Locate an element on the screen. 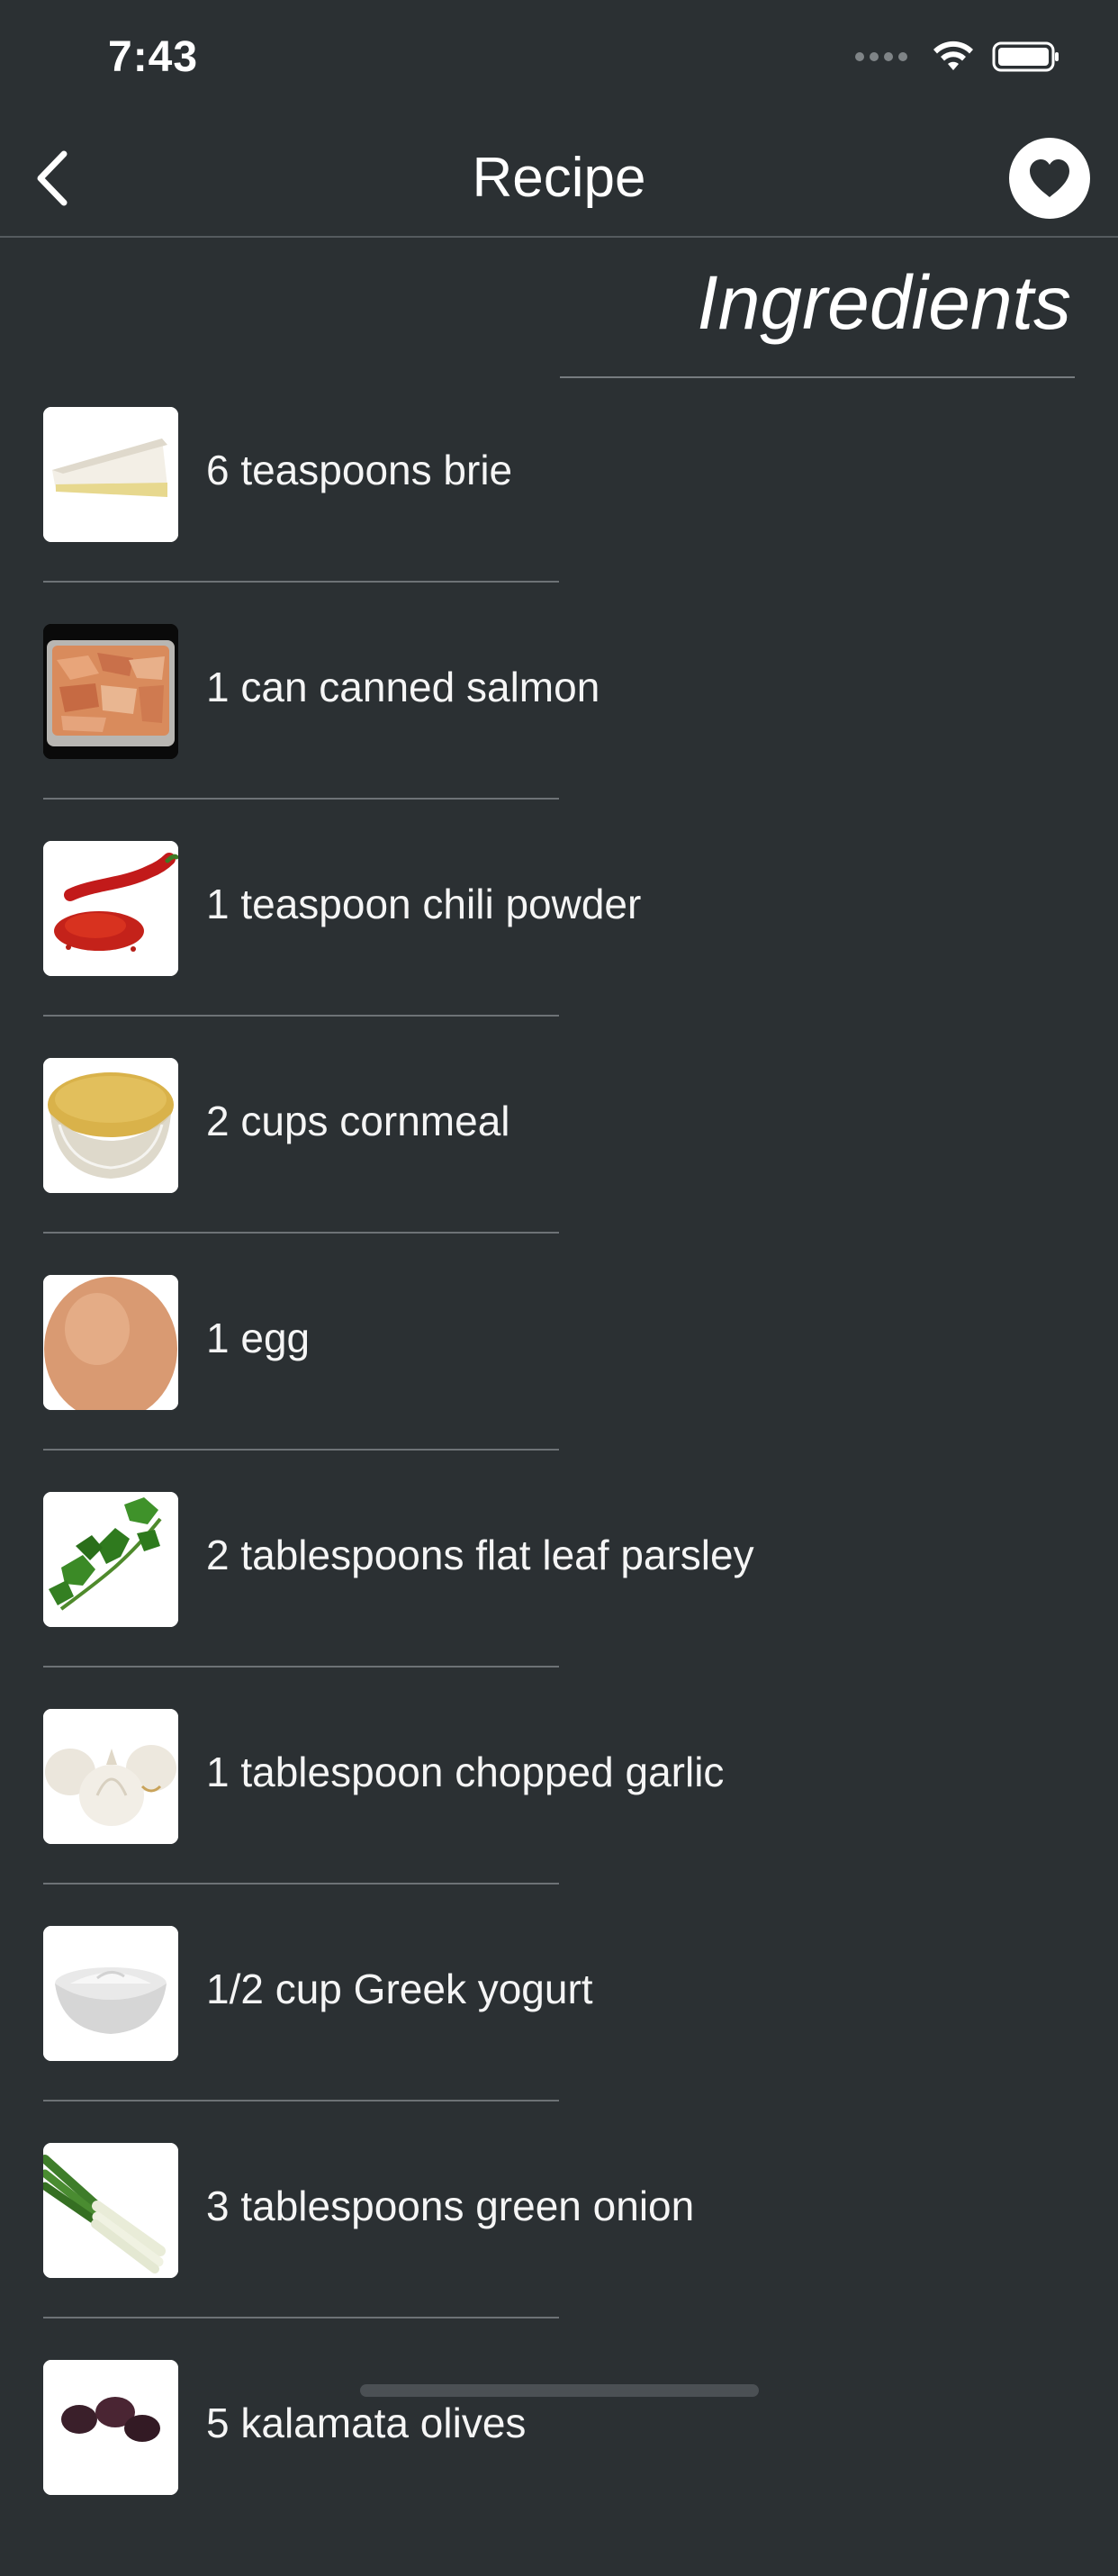 The width and height of the screenshot is (1118, 2576). favorite-button is located at coordinates (1050, 178).